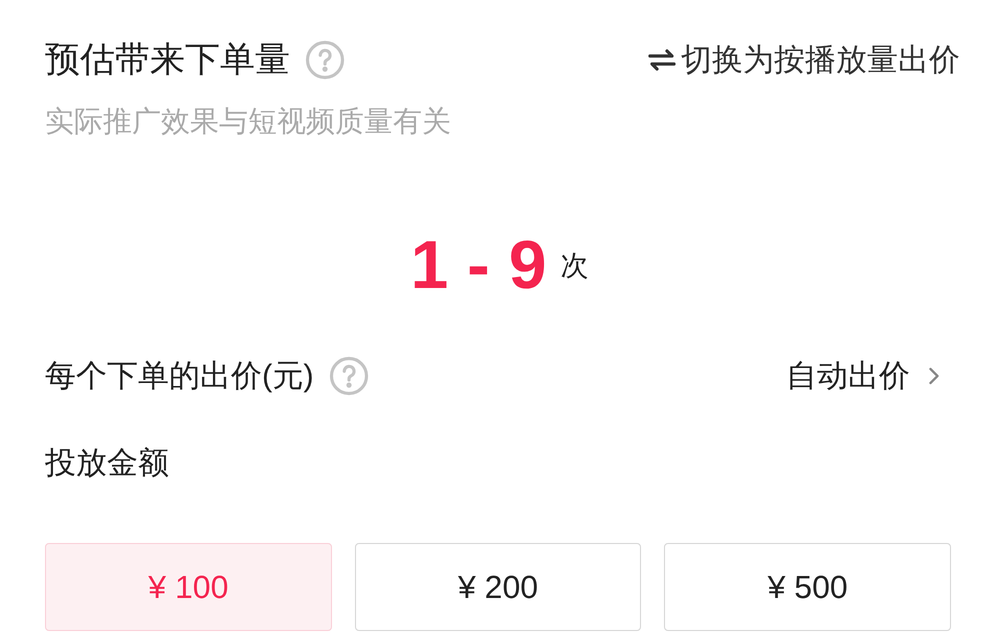 The height and width of the screenshot is (640, 995). I want to click on switch-bid-link: 切换为按播放量出价, so click(803, 60).